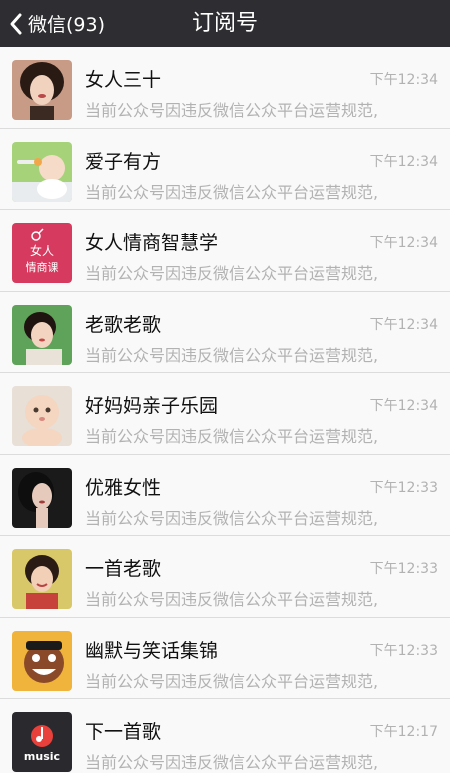 This screenshot has width=450, height=773. Describe the element at coordinates (42, 171) in the screenshot. I see `baby-feeding-avatar` at that location.